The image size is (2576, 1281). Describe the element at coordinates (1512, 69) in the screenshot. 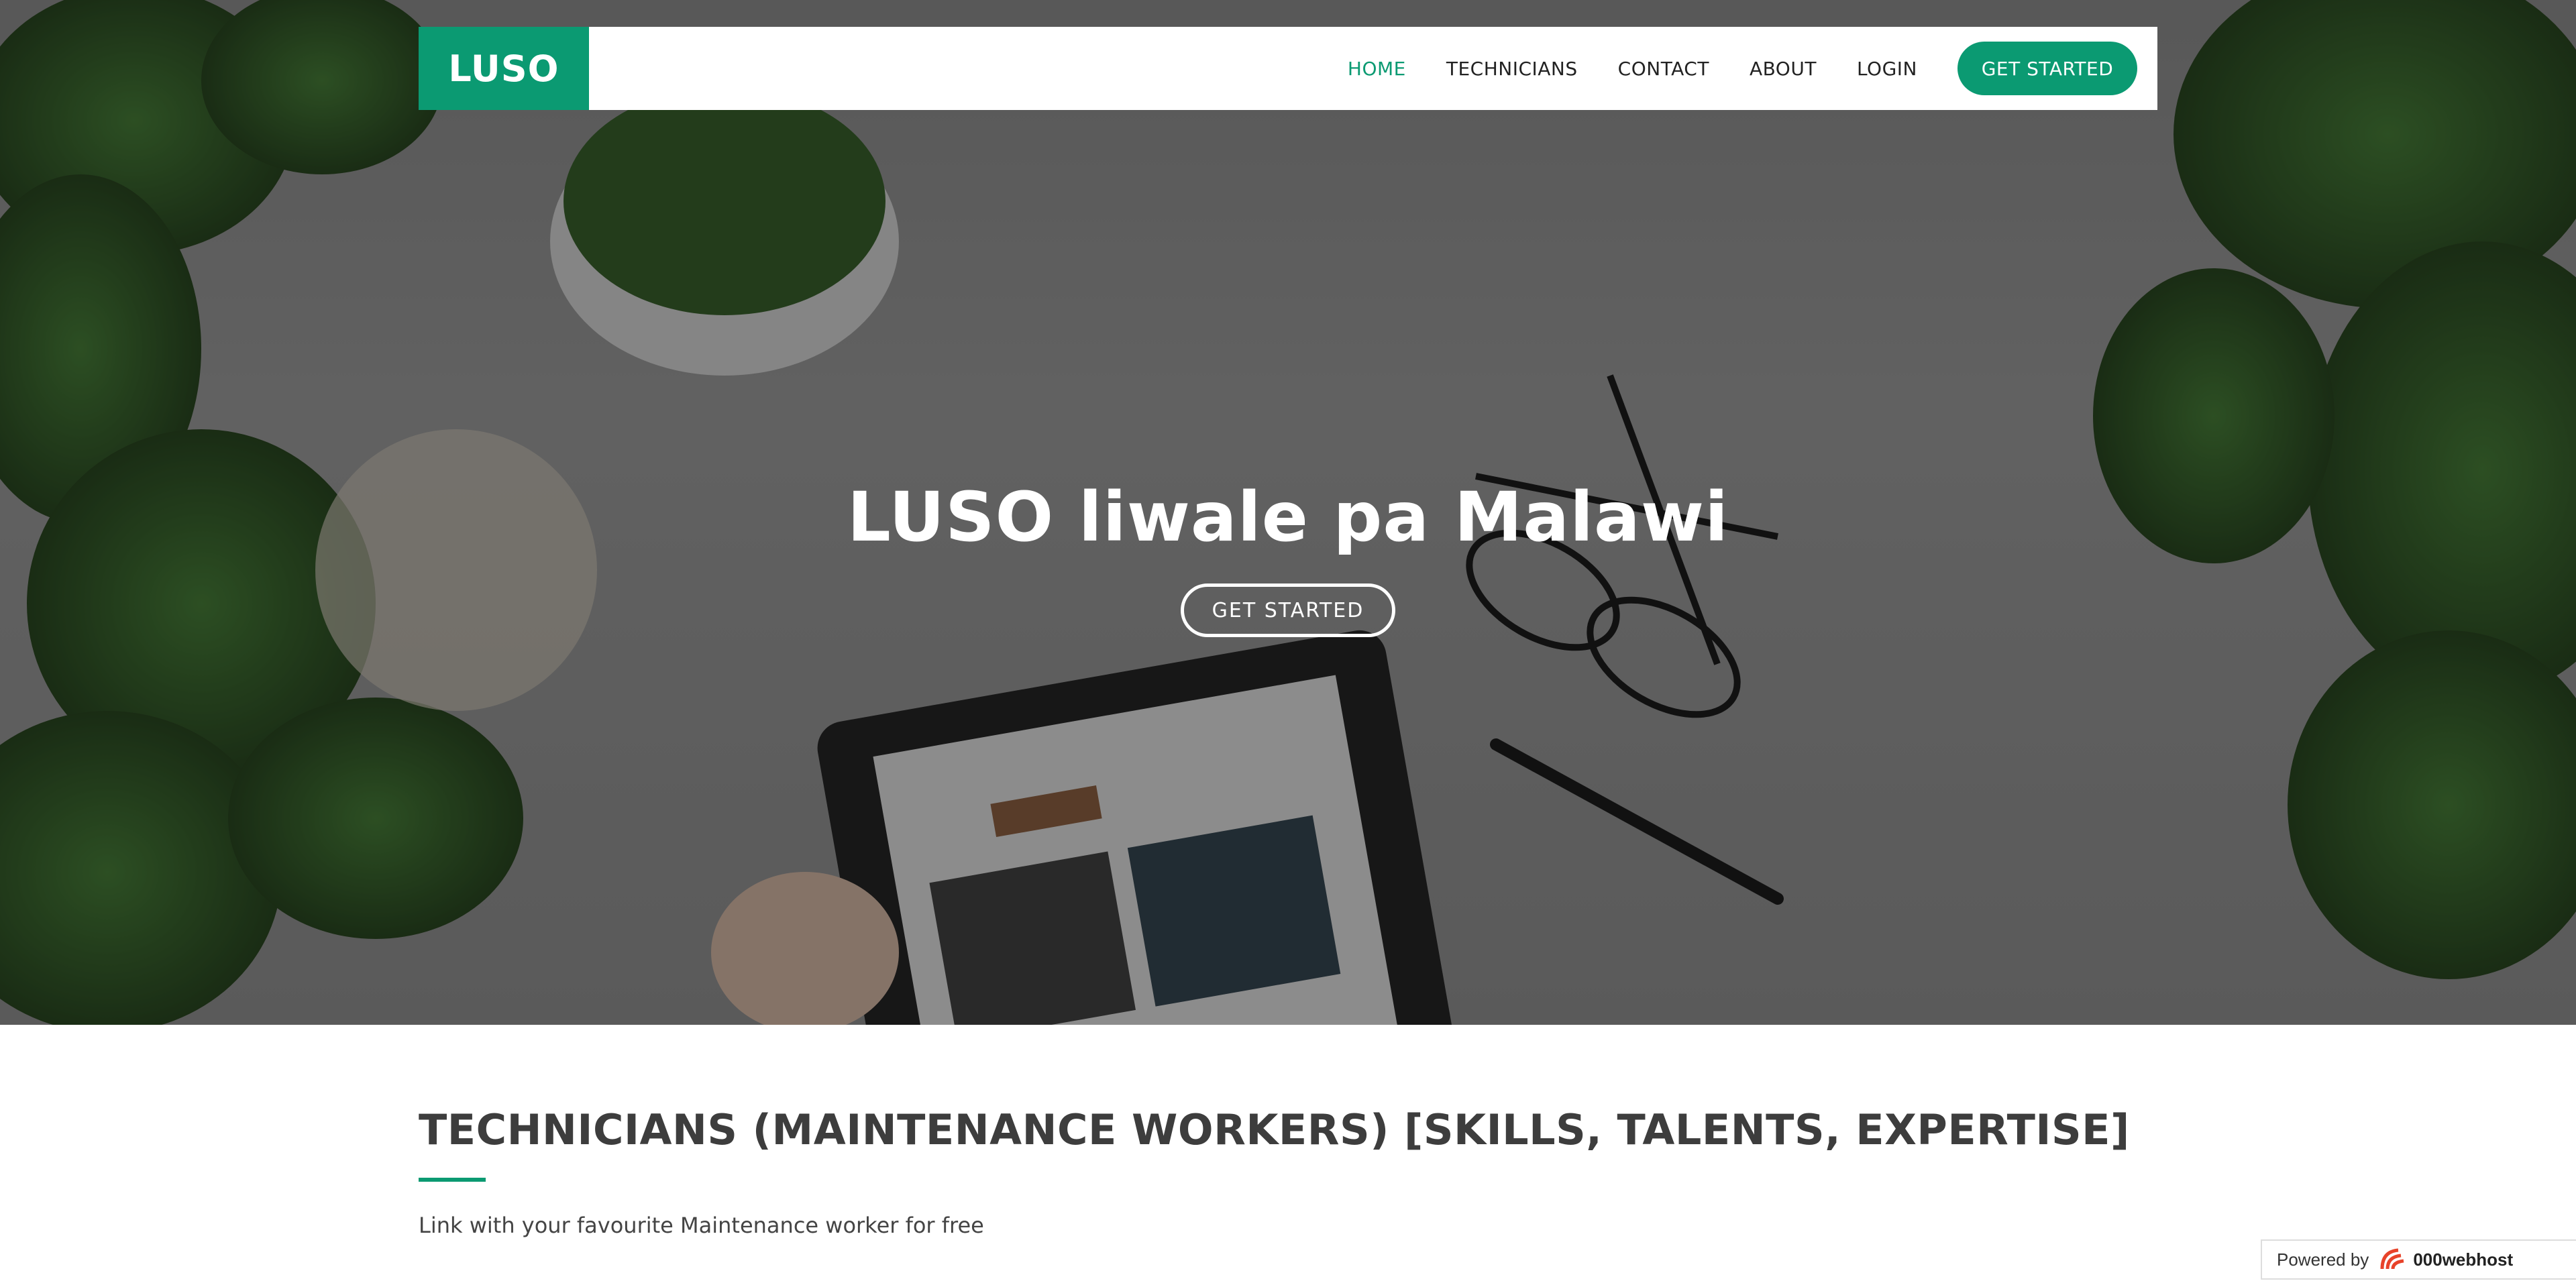

I see `nav-item-technicians: TECHNICIANS` at that location.